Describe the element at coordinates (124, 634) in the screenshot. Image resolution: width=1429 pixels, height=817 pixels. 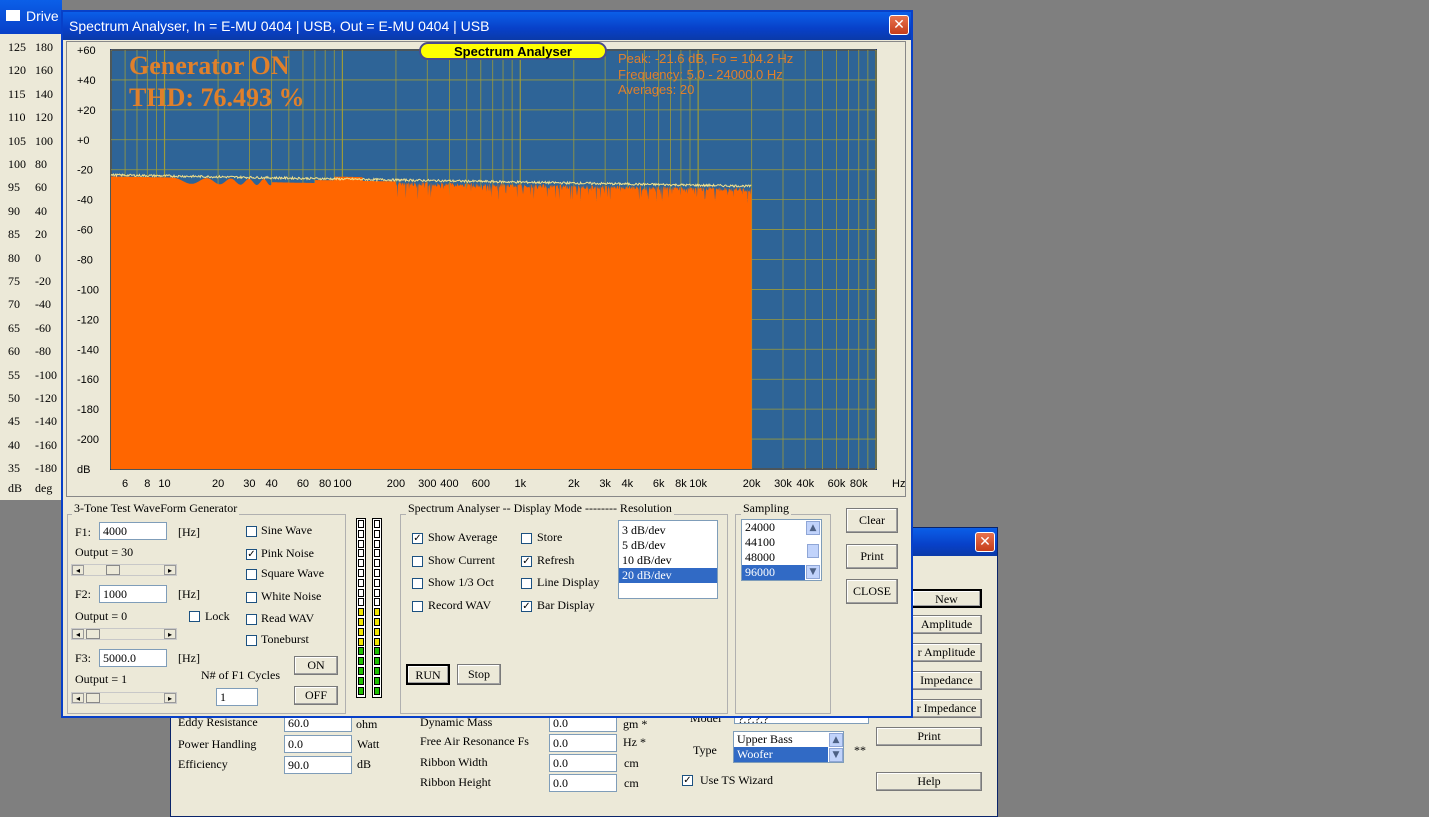
I see `output2-slider: ◂ ▸` at that location.